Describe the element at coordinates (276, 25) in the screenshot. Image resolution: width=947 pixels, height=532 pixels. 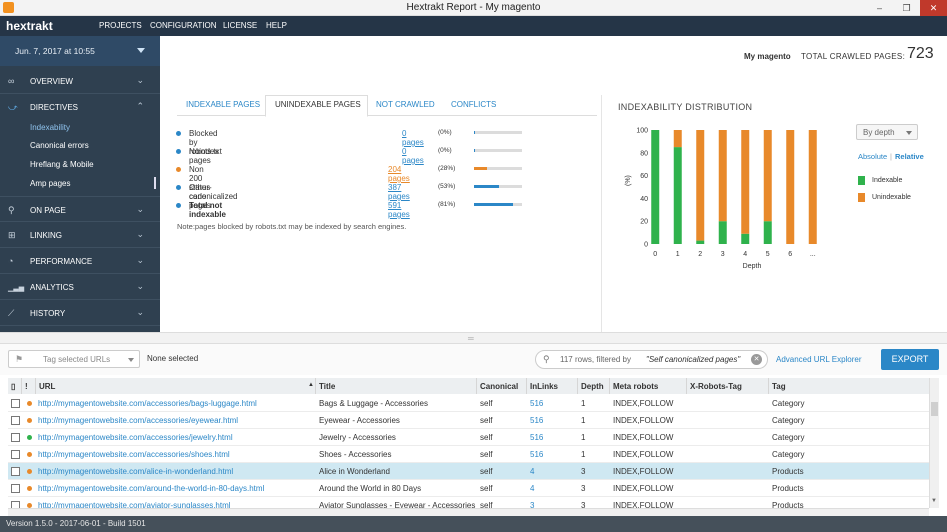
I see `nav-help: HELP` at that location.